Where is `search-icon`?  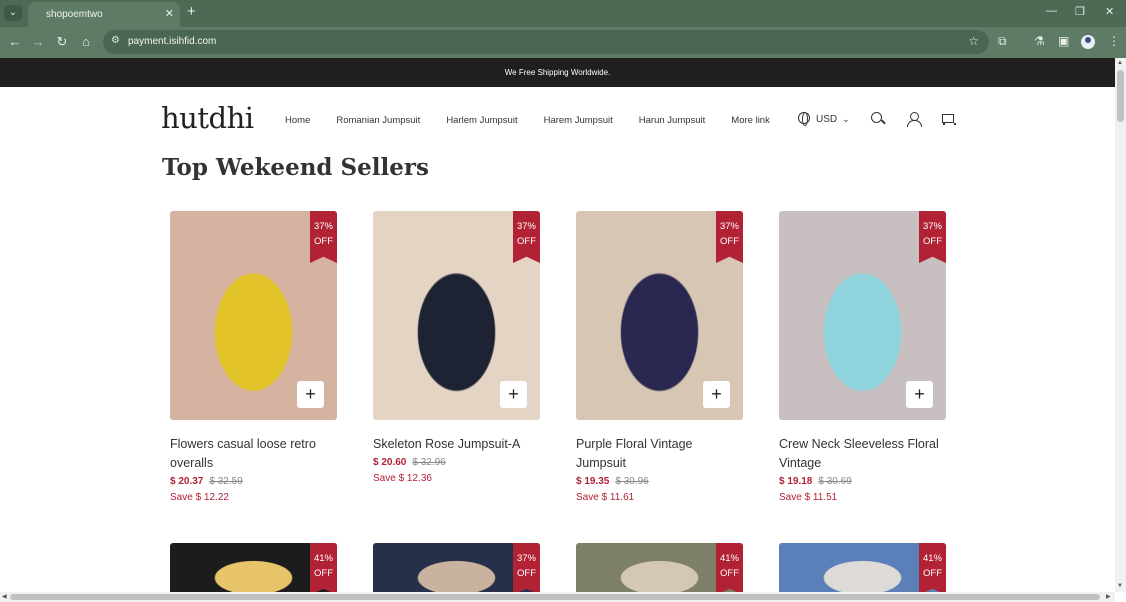 search-icon is located at coordinates (878, 119).